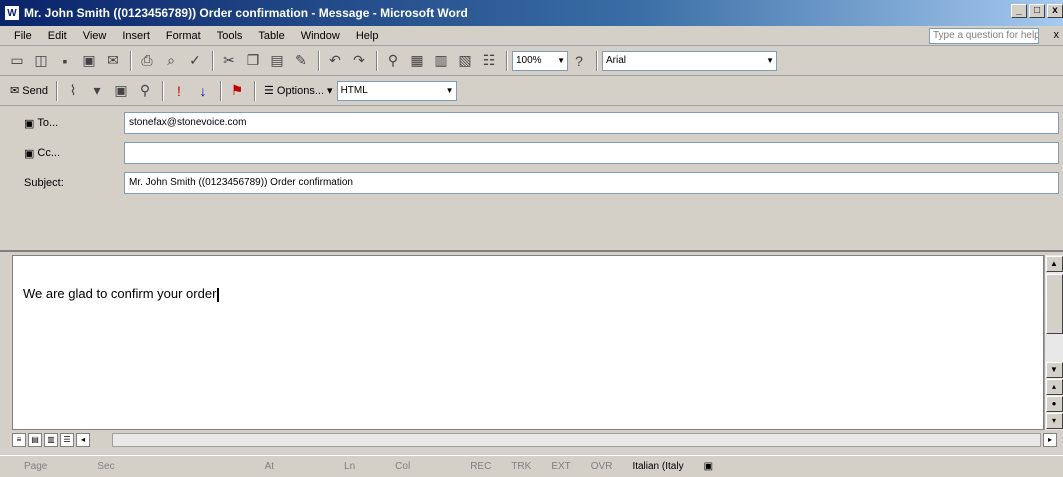 This screenshot has height=477, width=1063. Describe the element at coordinates (73, 91) in the screenshot. I see `attach-file-icon: ⌇` at that location.